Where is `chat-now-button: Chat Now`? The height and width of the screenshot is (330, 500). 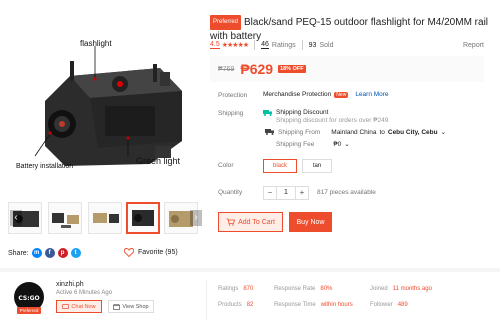
chat-now-button: Chat Now is located at coordinates (79, 306).